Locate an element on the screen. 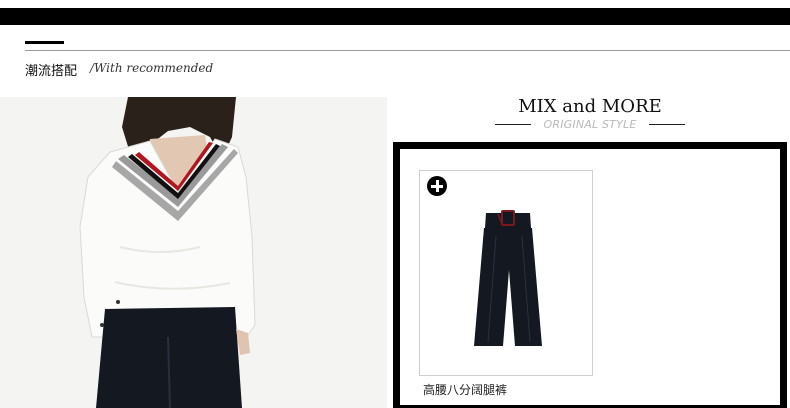 The height and width of the screenshot is (408, 790). section-divider is located at coordinates (407, 50).